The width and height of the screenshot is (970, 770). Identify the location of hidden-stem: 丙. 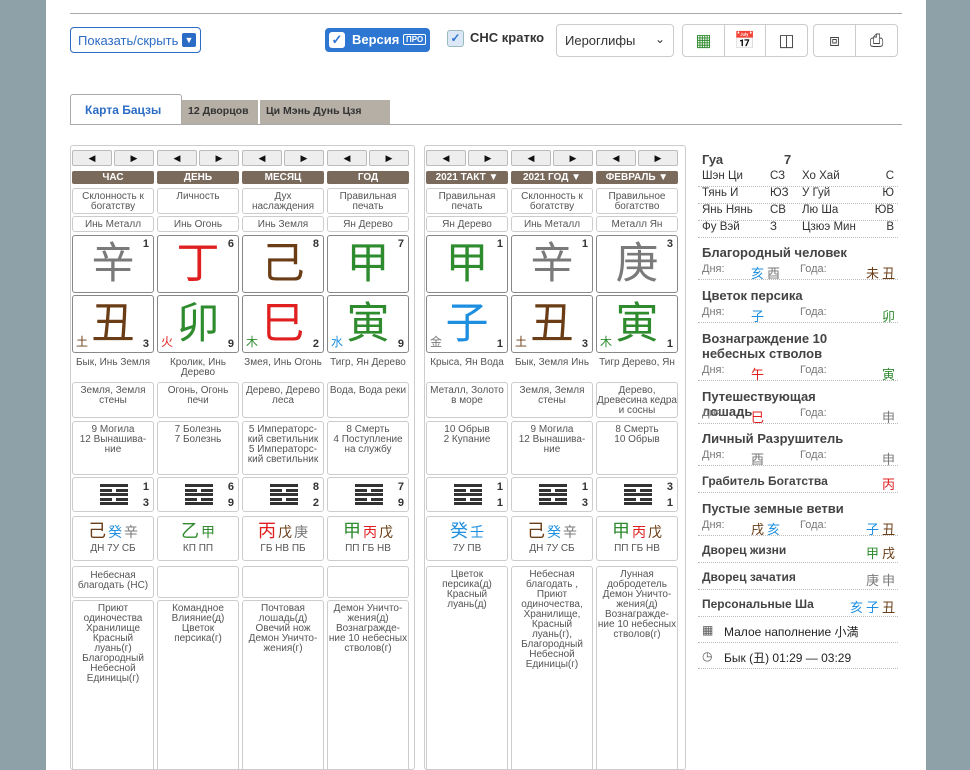
(639, 532).